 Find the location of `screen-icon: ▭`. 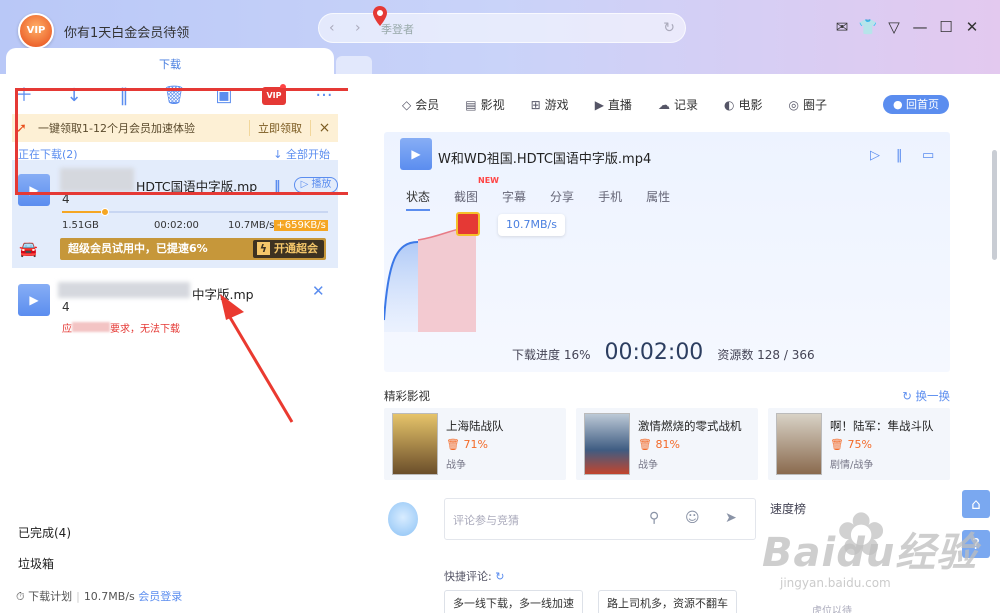

screen-icon: ▭ is located at coordinates (928, 155).